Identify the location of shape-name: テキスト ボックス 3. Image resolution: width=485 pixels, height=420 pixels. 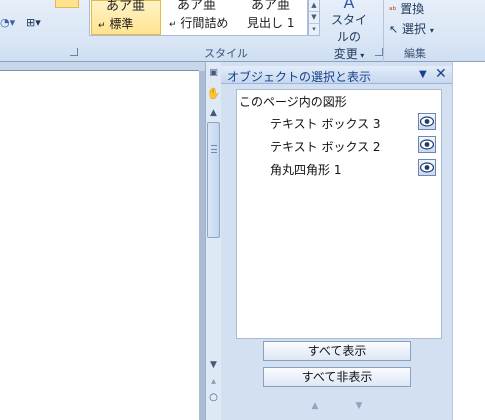
(325, 124).